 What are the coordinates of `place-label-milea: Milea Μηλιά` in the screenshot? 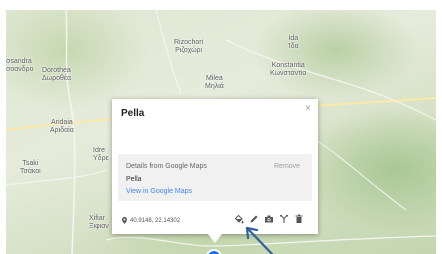 It's located at (214, 82).